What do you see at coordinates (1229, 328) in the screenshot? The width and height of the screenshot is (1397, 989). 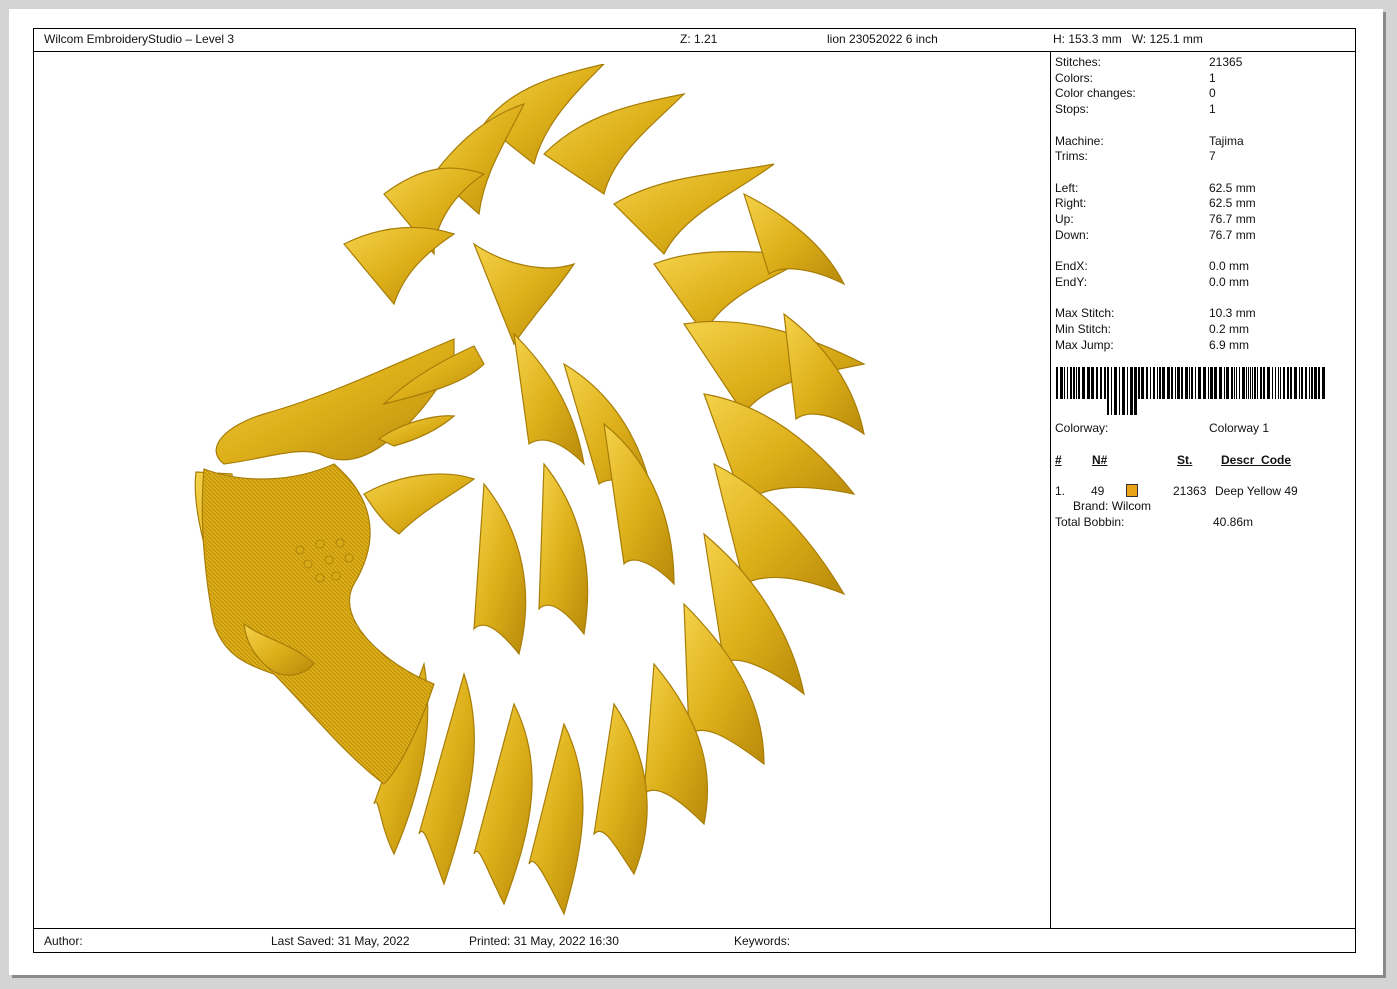 I see `stat-value: 0.2 mm` at bounding box center [1229, 328].